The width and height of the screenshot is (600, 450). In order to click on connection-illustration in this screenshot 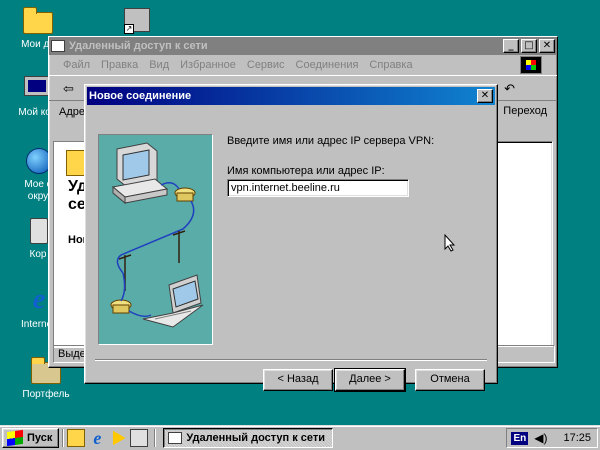, I will do `click(155, 239)`.